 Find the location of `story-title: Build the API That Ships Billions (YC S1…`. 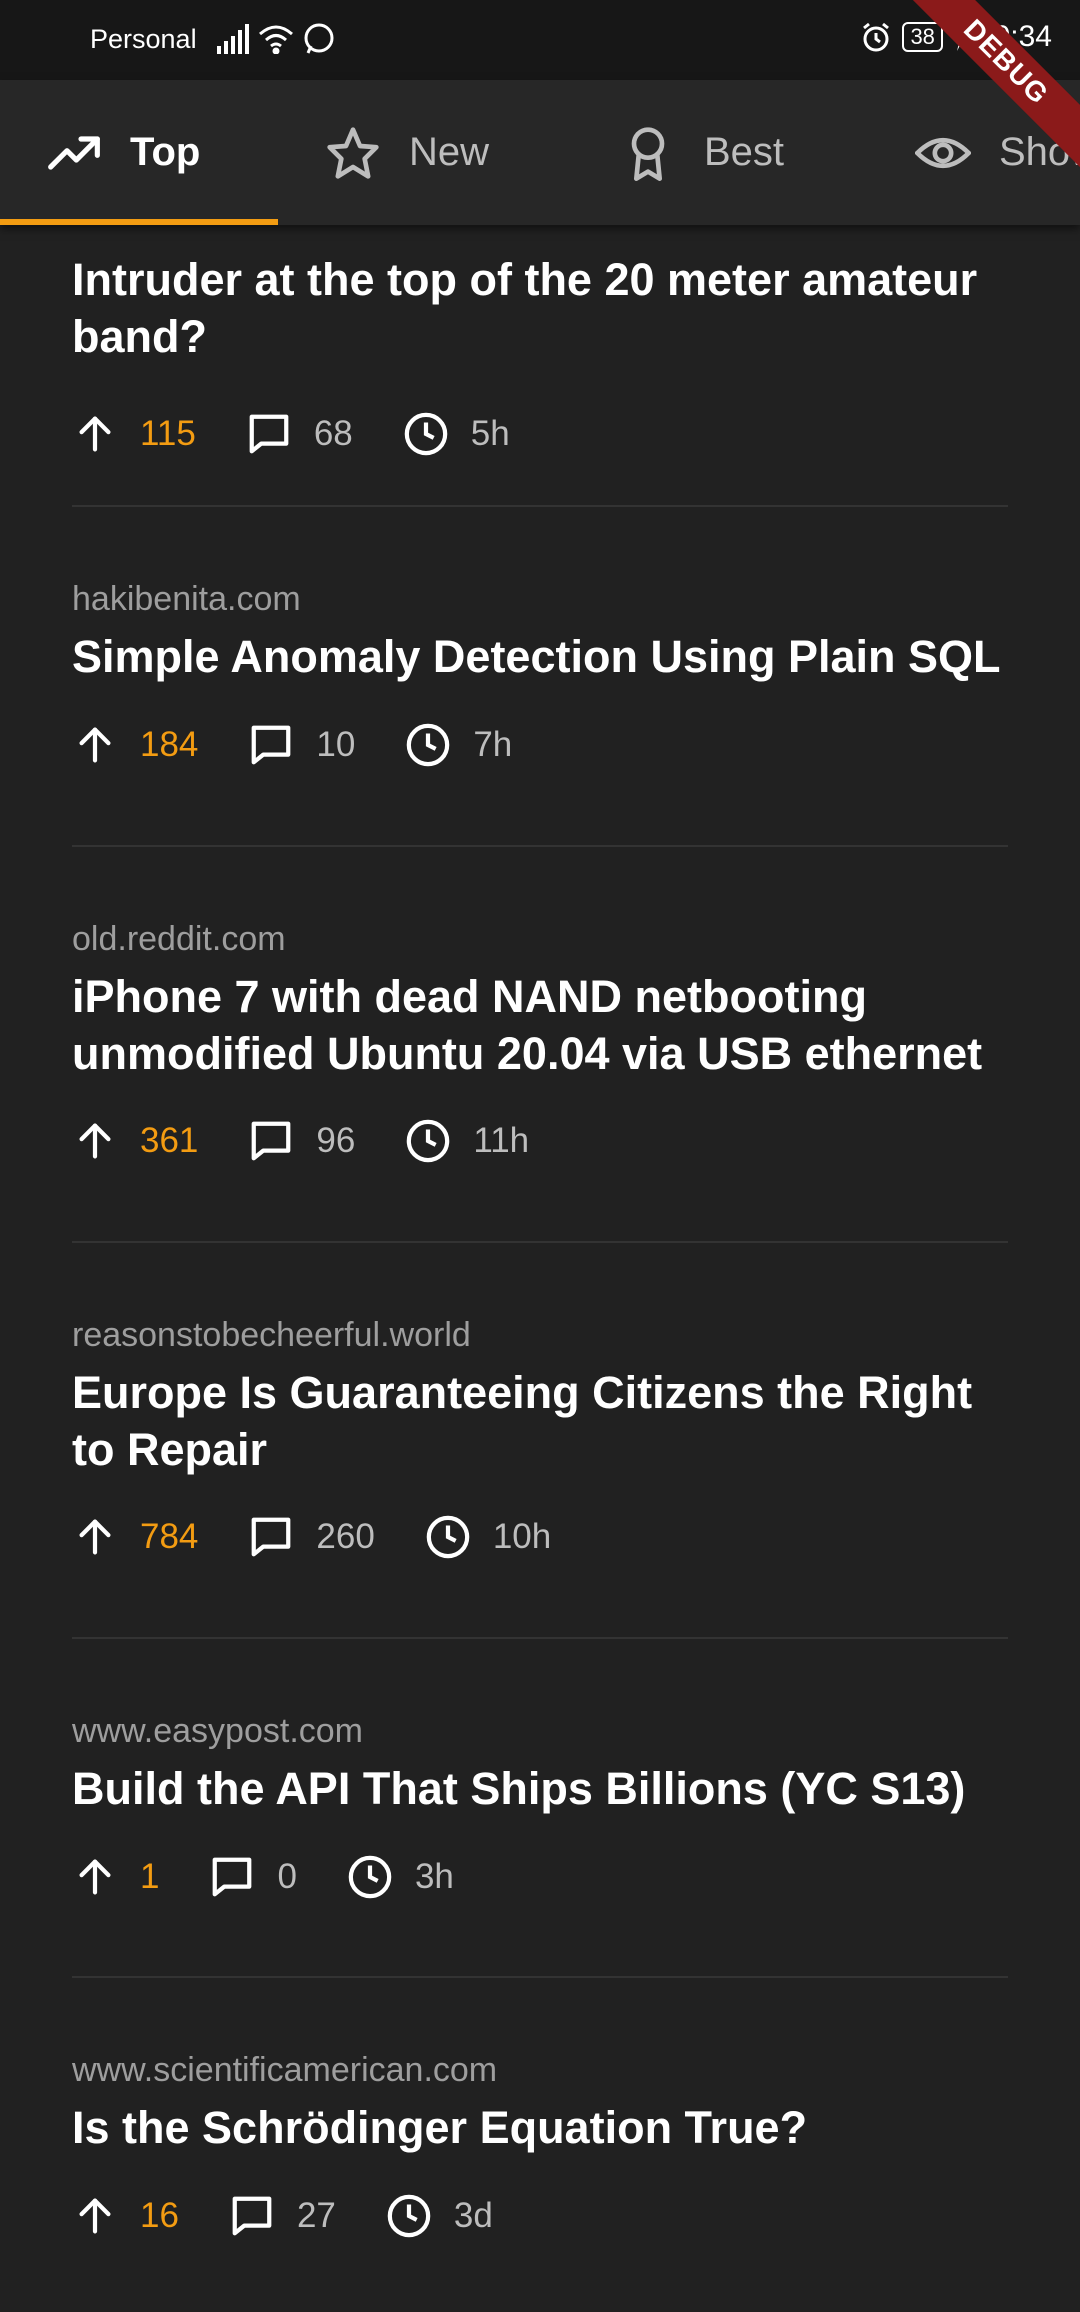

story-title: Build the API That Ships Billions (YC S1… is located at coordinates (542, 1788).